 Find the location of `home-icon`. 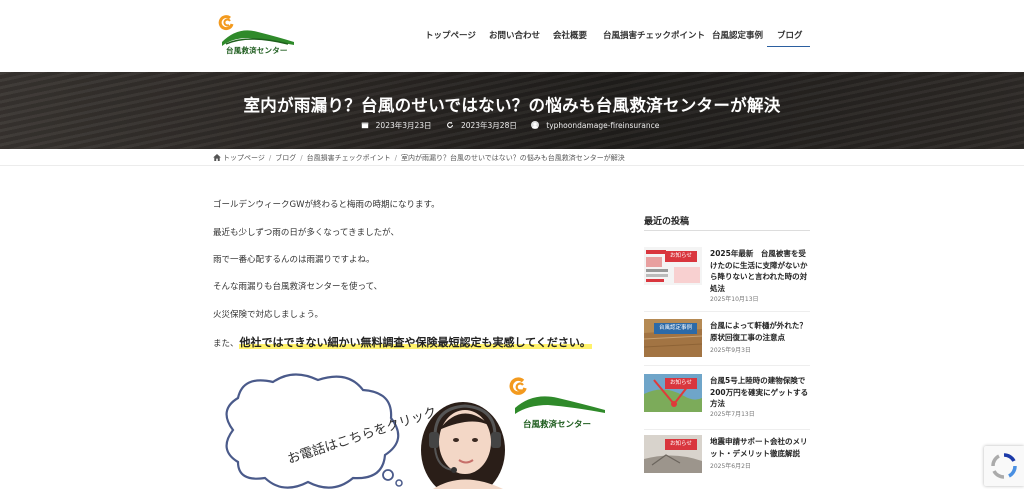

home-icon is located at coordinates (217, 157).